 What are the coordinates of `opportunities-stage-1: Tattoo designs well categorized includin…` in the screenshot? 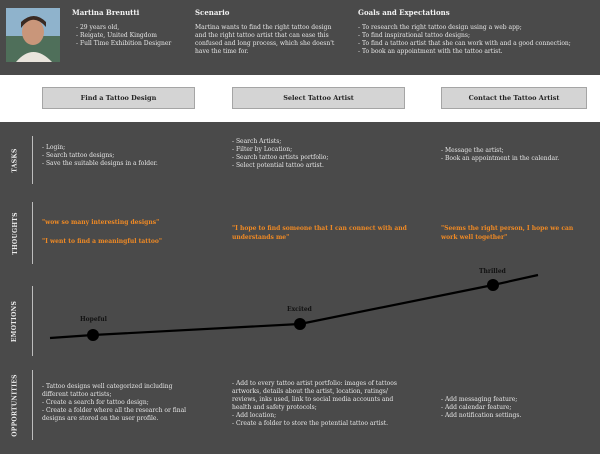 It's located at (117, 403).